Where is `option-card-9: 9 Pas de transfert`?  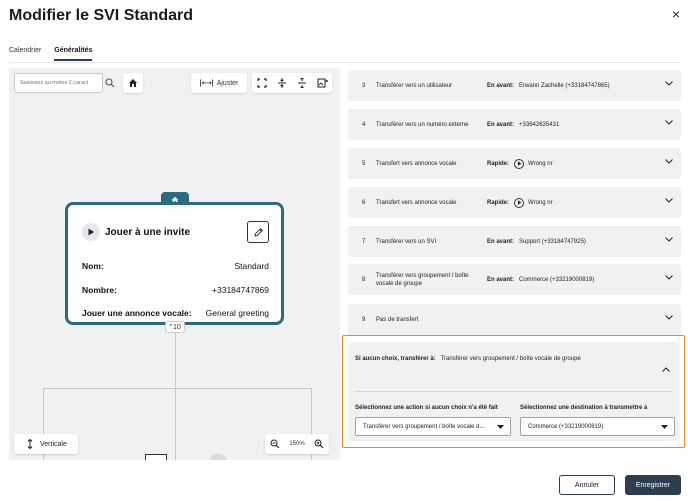 option-card-9: 9 Pas de transfert is located at coordinates (514, 319).